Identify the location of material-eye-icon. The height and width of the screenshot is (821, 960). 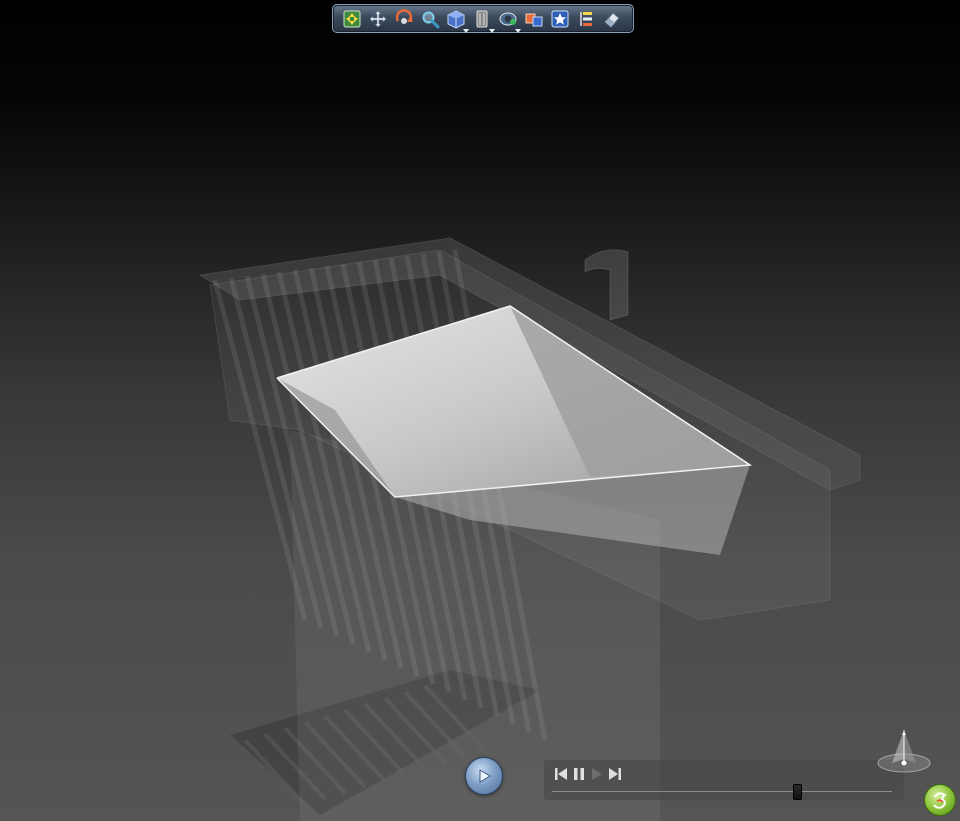
(508, 18).